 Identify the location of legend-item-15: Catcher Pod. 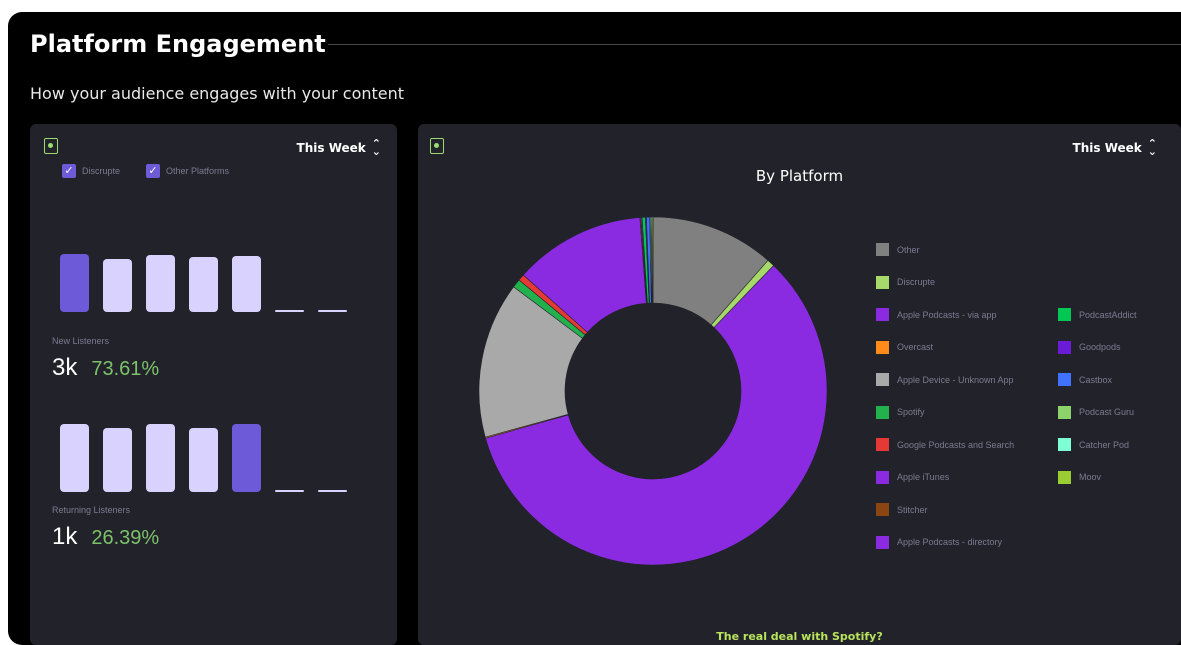
(1093, 444).